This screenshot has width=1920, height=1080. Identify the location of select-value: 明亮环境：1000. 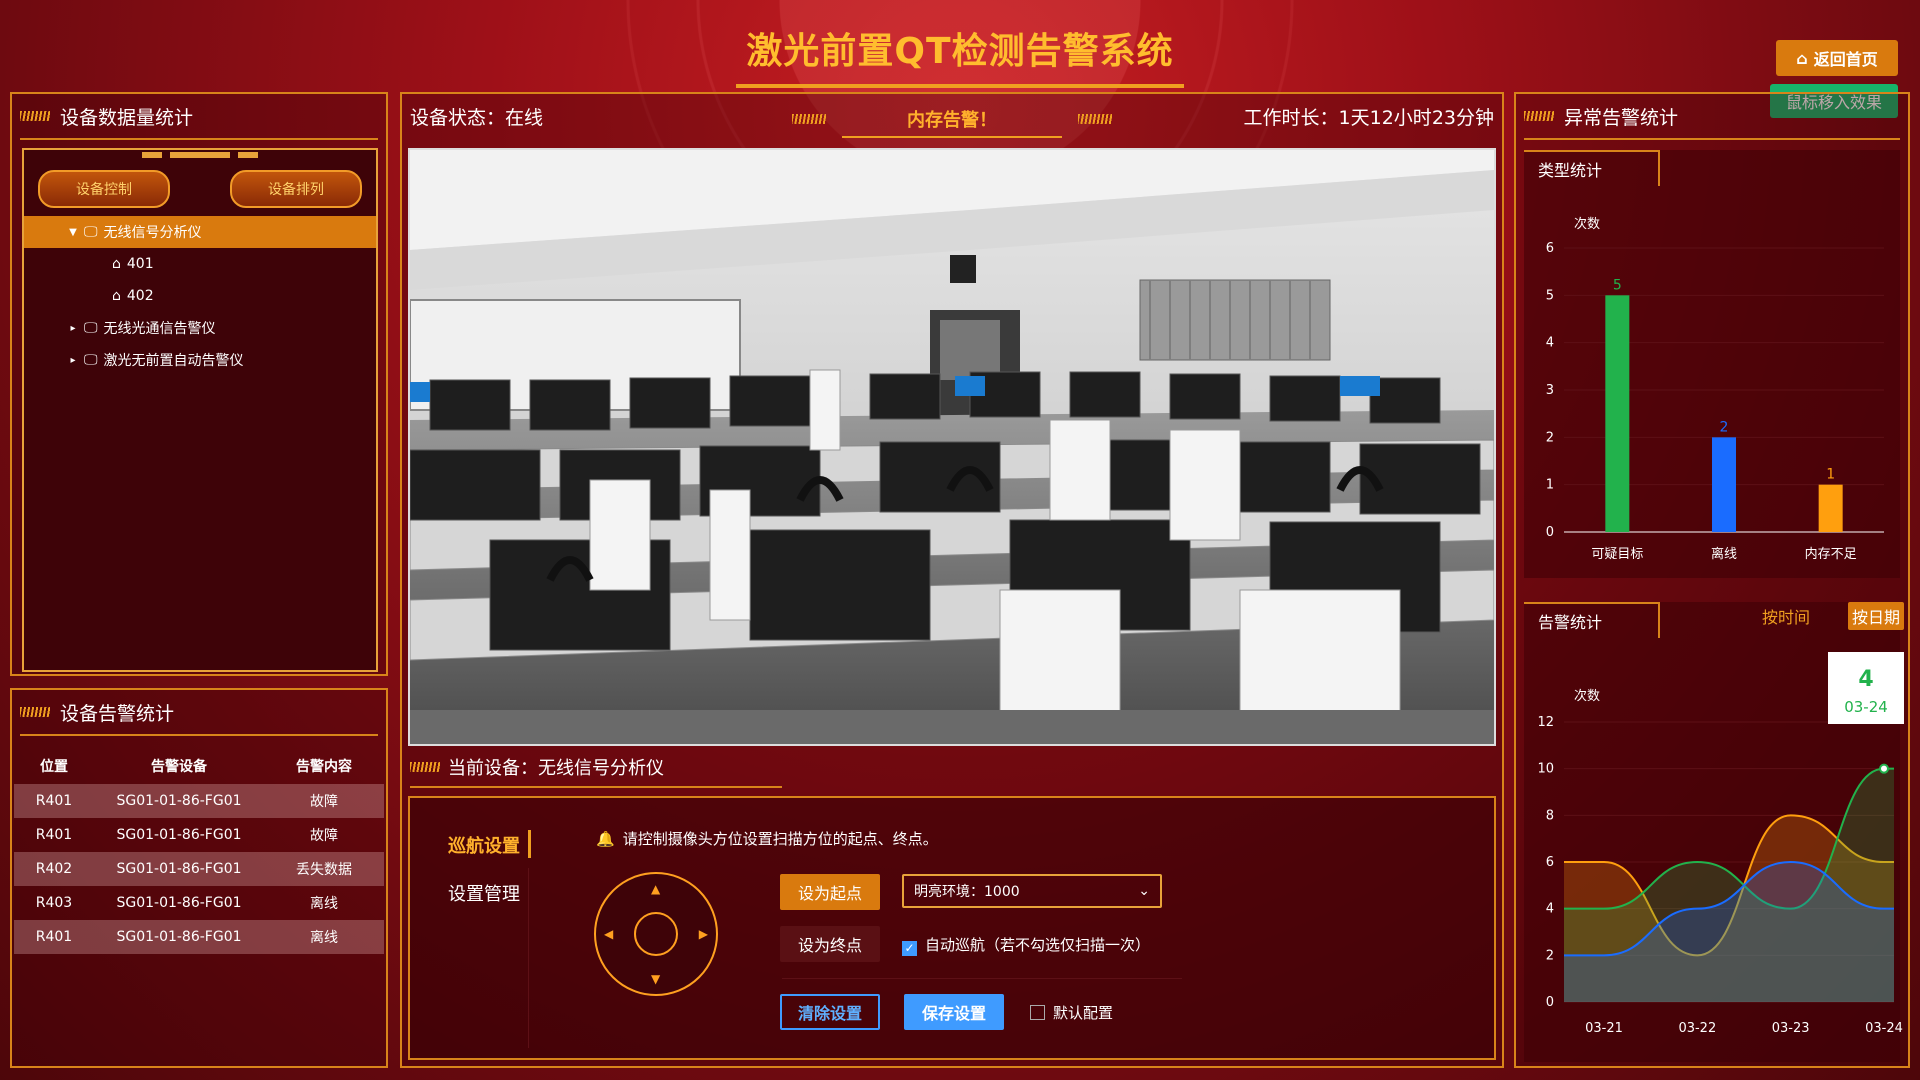
(967, 892).